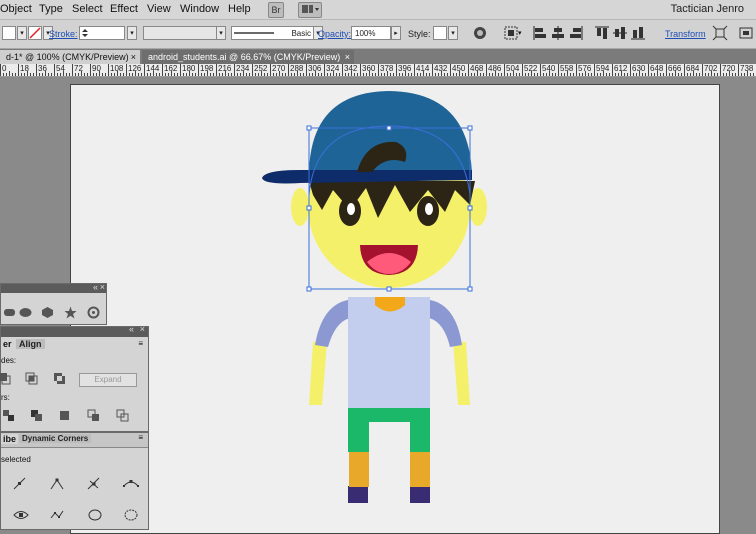 The image size is (756, 534). What do you see at coordinates (132, 33) in the screenshot?
I see `stroke-weight-dropdown: ▾` at bounding box center [132, 33].